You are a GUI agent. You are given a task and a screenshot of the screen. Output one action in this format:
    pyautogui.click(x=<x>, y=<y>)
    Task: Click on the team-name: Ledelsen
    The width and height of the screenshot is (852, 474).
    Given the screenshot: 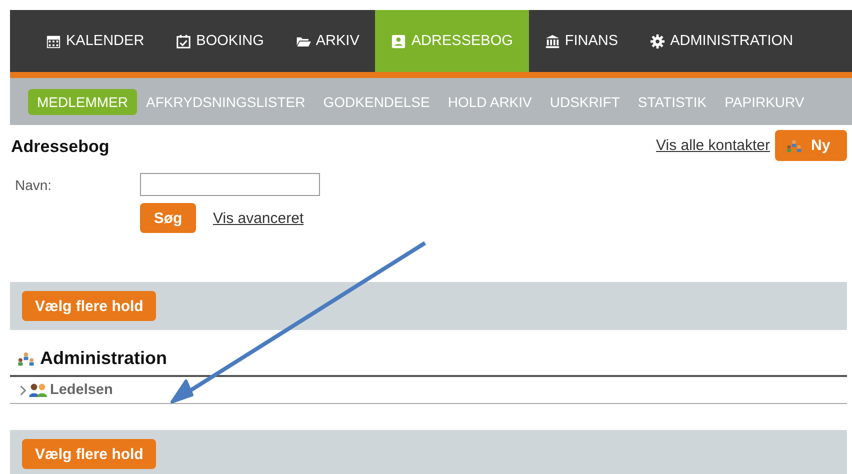 What is the action you would take?
    pyautogui.click(x=81, y=390)
    